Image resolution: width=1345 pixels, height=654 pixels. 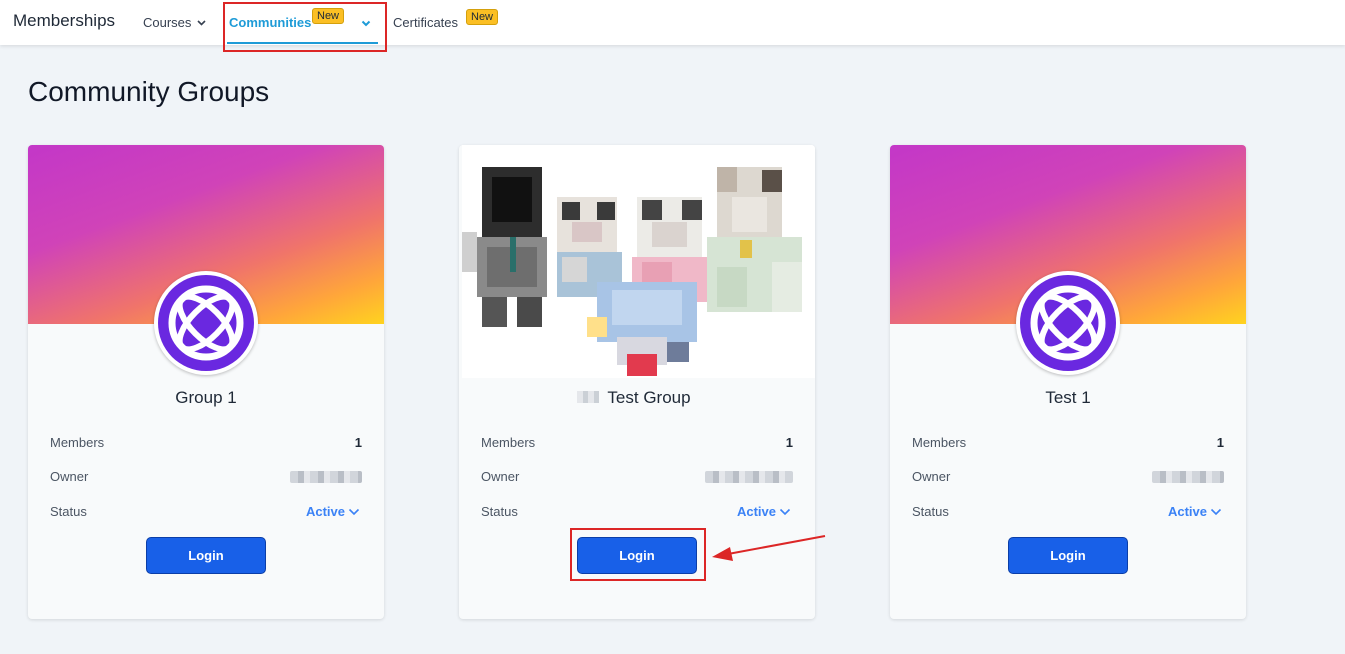 What do you see at coordinates (64, 20) in the screenshot?
I see `app-title: Memberships` at bounding box center [64, 20].